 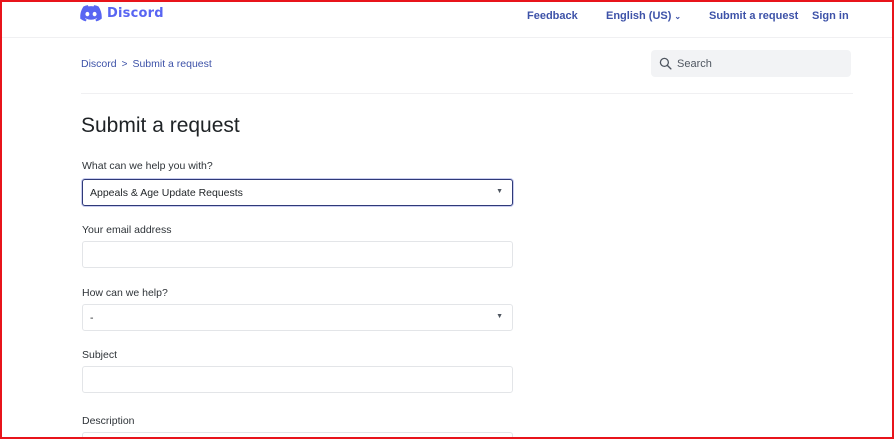 What do you see at coordinates (678, 16) in the screenshot?
I see `chevron-down-icon: ⌄` at bounding box center [678, 16].